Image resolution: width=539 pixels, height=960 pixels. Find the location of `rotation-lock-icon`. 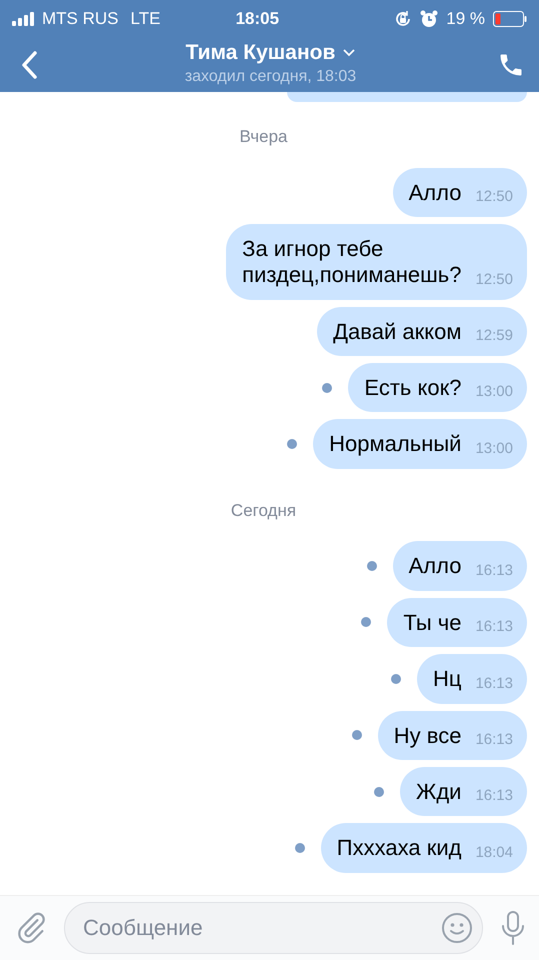

rotation-lock-icon is located at coordinates (403, 19).